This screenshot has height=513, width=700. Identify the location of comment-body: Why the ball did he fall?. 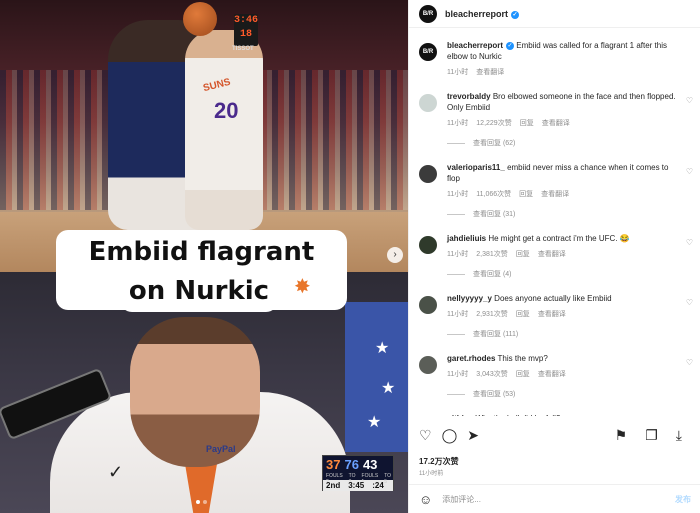
(517, 415).